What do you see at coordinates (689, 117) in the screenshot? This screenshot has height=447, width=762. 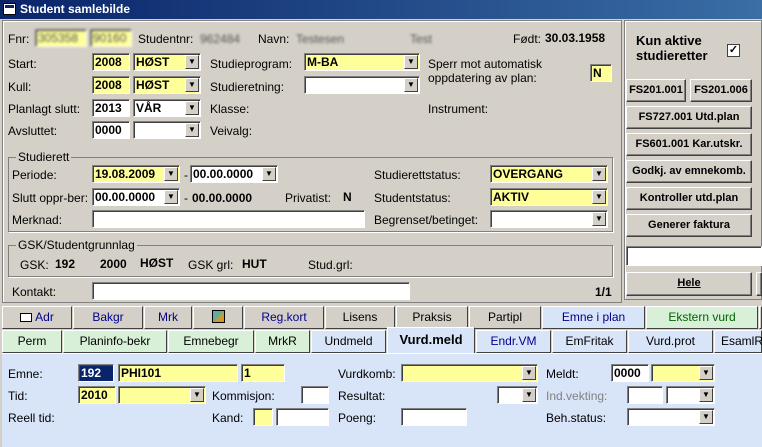 I see `fs727-utdplan-button: FS727.001 Utd.plan` at bounding box center [689, 117].